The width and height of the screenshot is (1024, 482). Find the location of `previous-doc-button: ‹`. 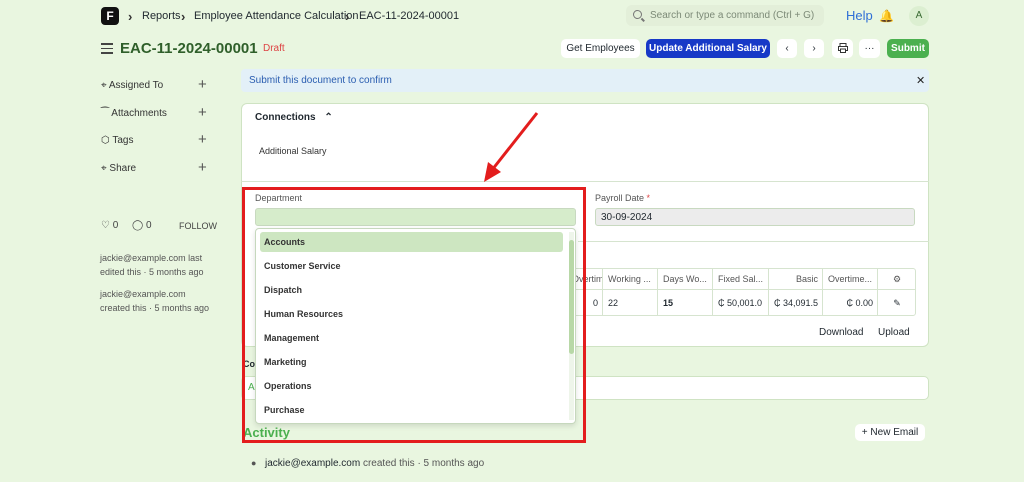

previous-doc-button: ‹ is located at coordinates (787, 48).